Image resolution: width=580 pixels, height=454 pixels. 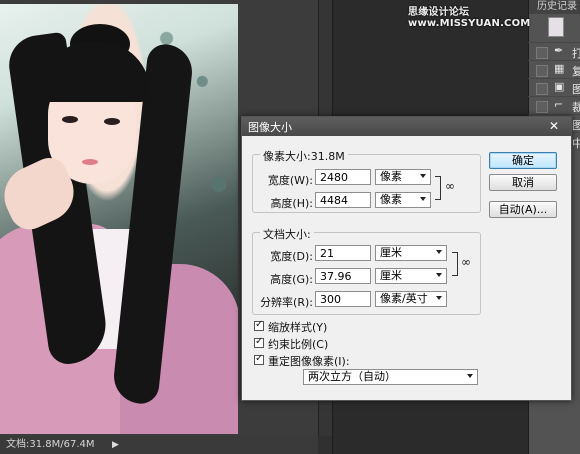 I want to click on resolution-label: 分辨率(R):, so click(x=286, y=302).